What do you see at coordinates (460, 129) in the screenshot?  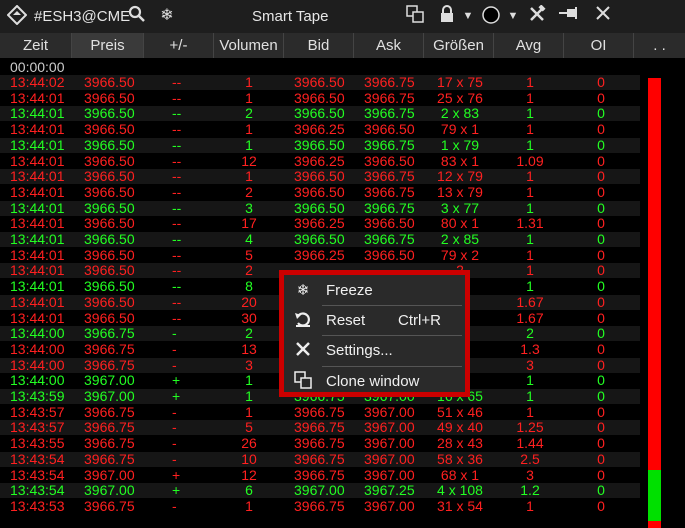 I see `size-cell: 79 x 1` at bounding box center [460, 129].